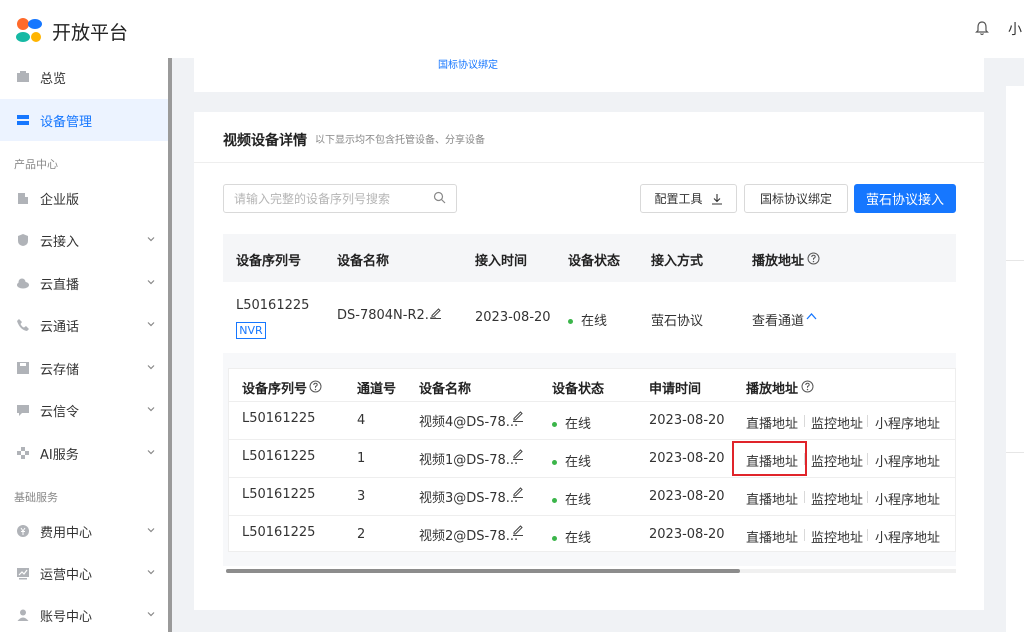 Image resolution: width=1024 pixels, height=632 pixels. What do you see at coordinates (66, 533) in the screenshot?
I see `sidebar-item-label: 费用中心` at bounding box center [66, 533].